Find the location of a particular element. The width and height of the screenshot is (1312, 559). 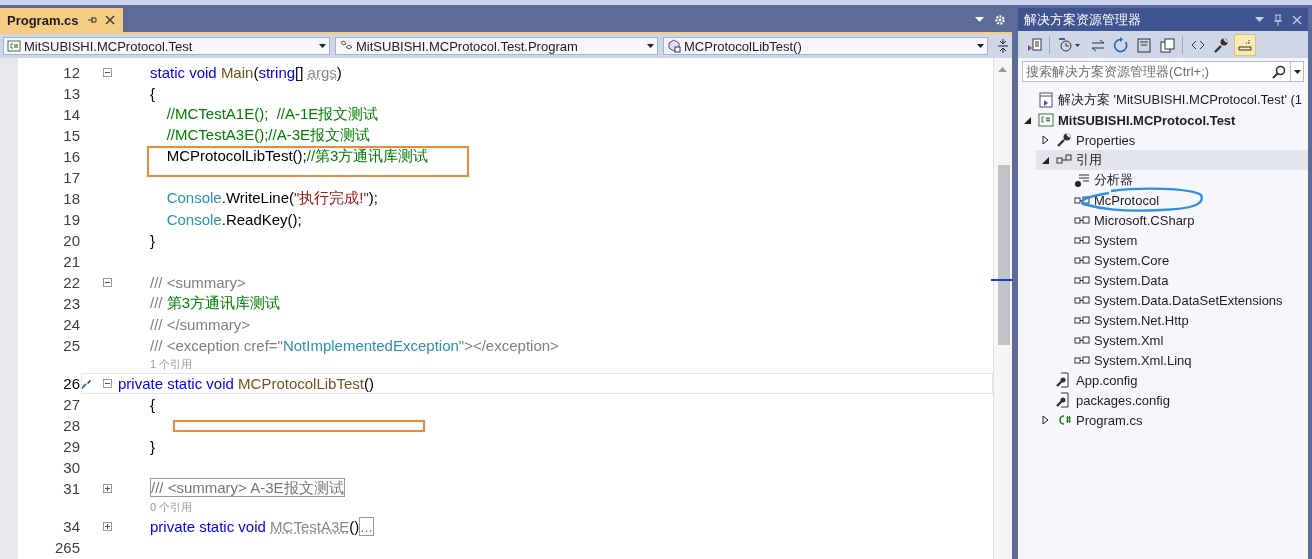

line-number: 19 is located at coordinates (71, 219).